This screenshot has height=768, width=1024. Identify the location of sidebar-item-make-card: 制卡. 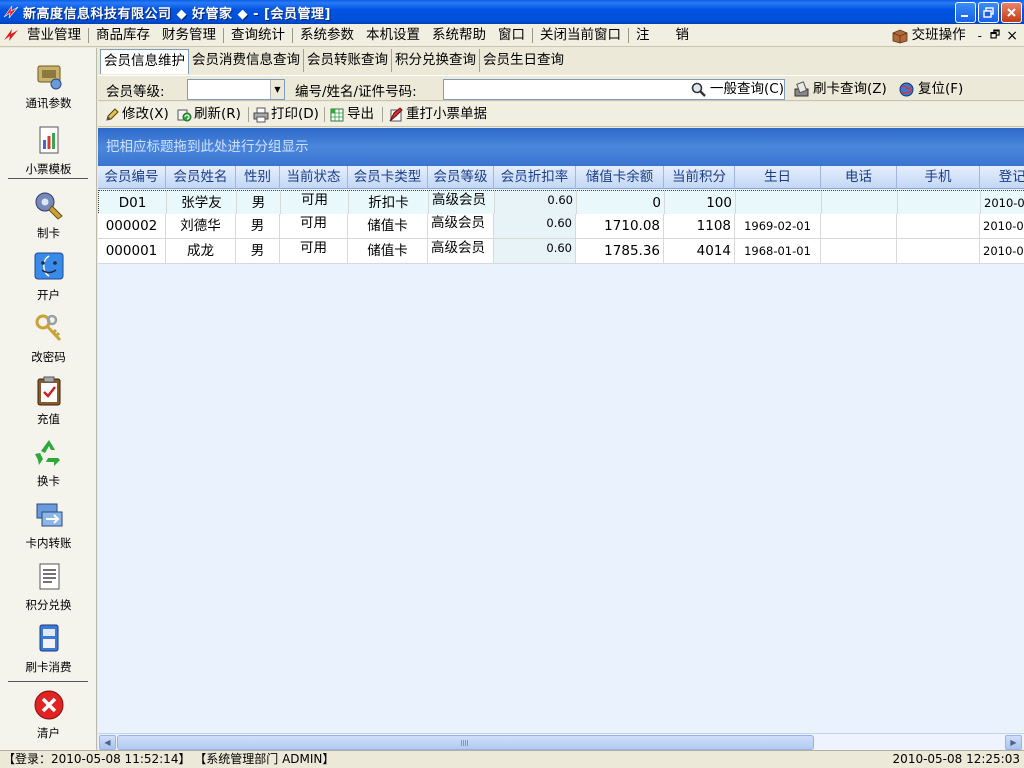
(48, 214).